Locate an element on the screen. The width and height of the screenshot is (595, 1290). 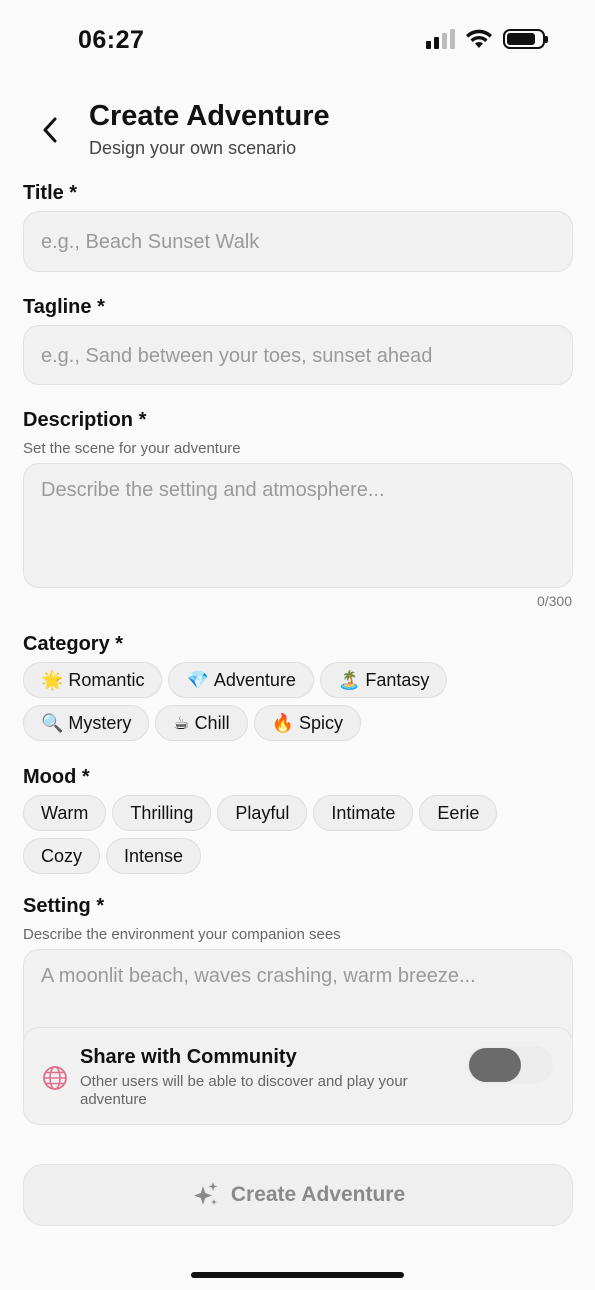
mood-chip-eerie: Eerie is located at coordinates (458, 813).